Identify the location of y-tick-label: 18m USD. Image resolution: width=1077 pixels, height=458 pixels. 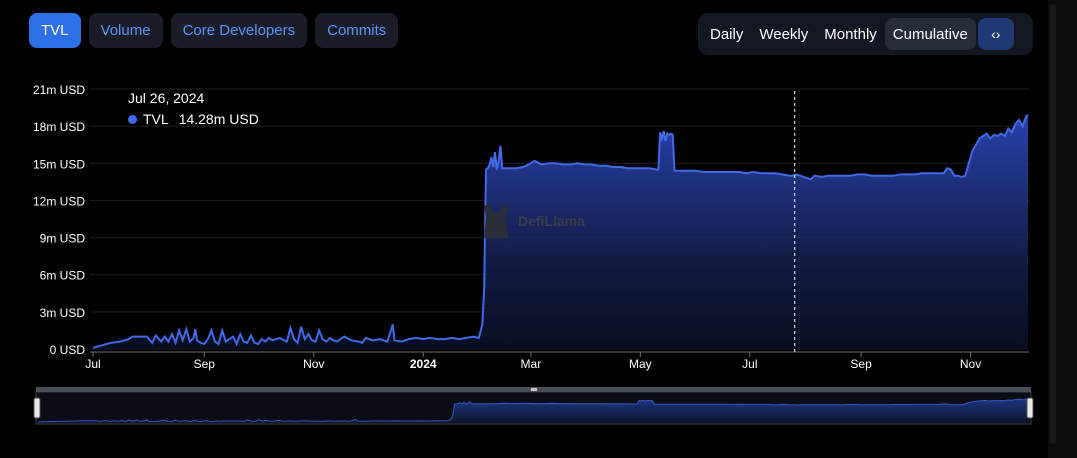
(59, 127).